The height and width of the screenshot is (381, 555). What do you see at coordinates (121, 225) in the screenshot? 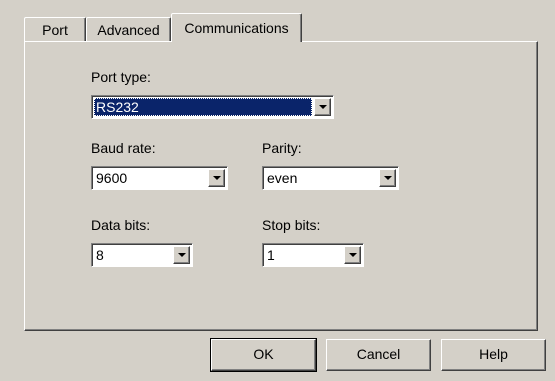
I see `data-bits-label: Data bits:` at bounding box center [121, 225].